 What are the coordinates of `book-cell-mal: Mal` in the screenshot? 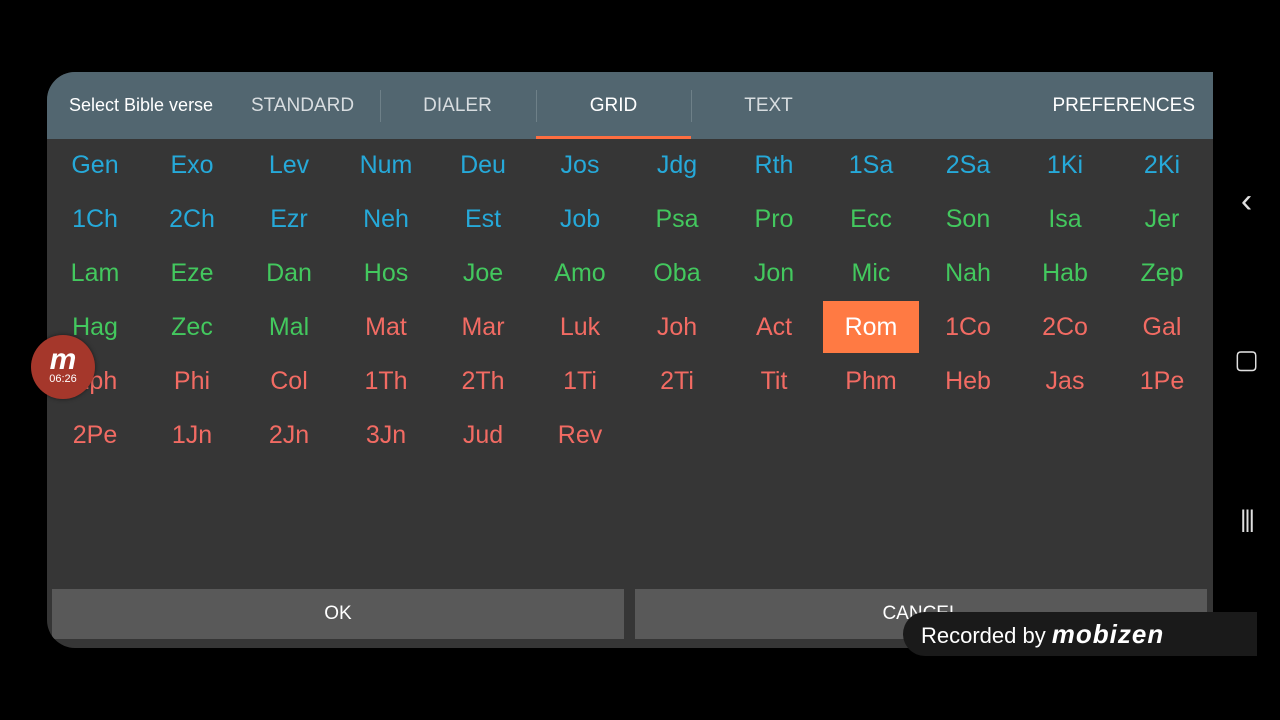 It's located at (289, 327).